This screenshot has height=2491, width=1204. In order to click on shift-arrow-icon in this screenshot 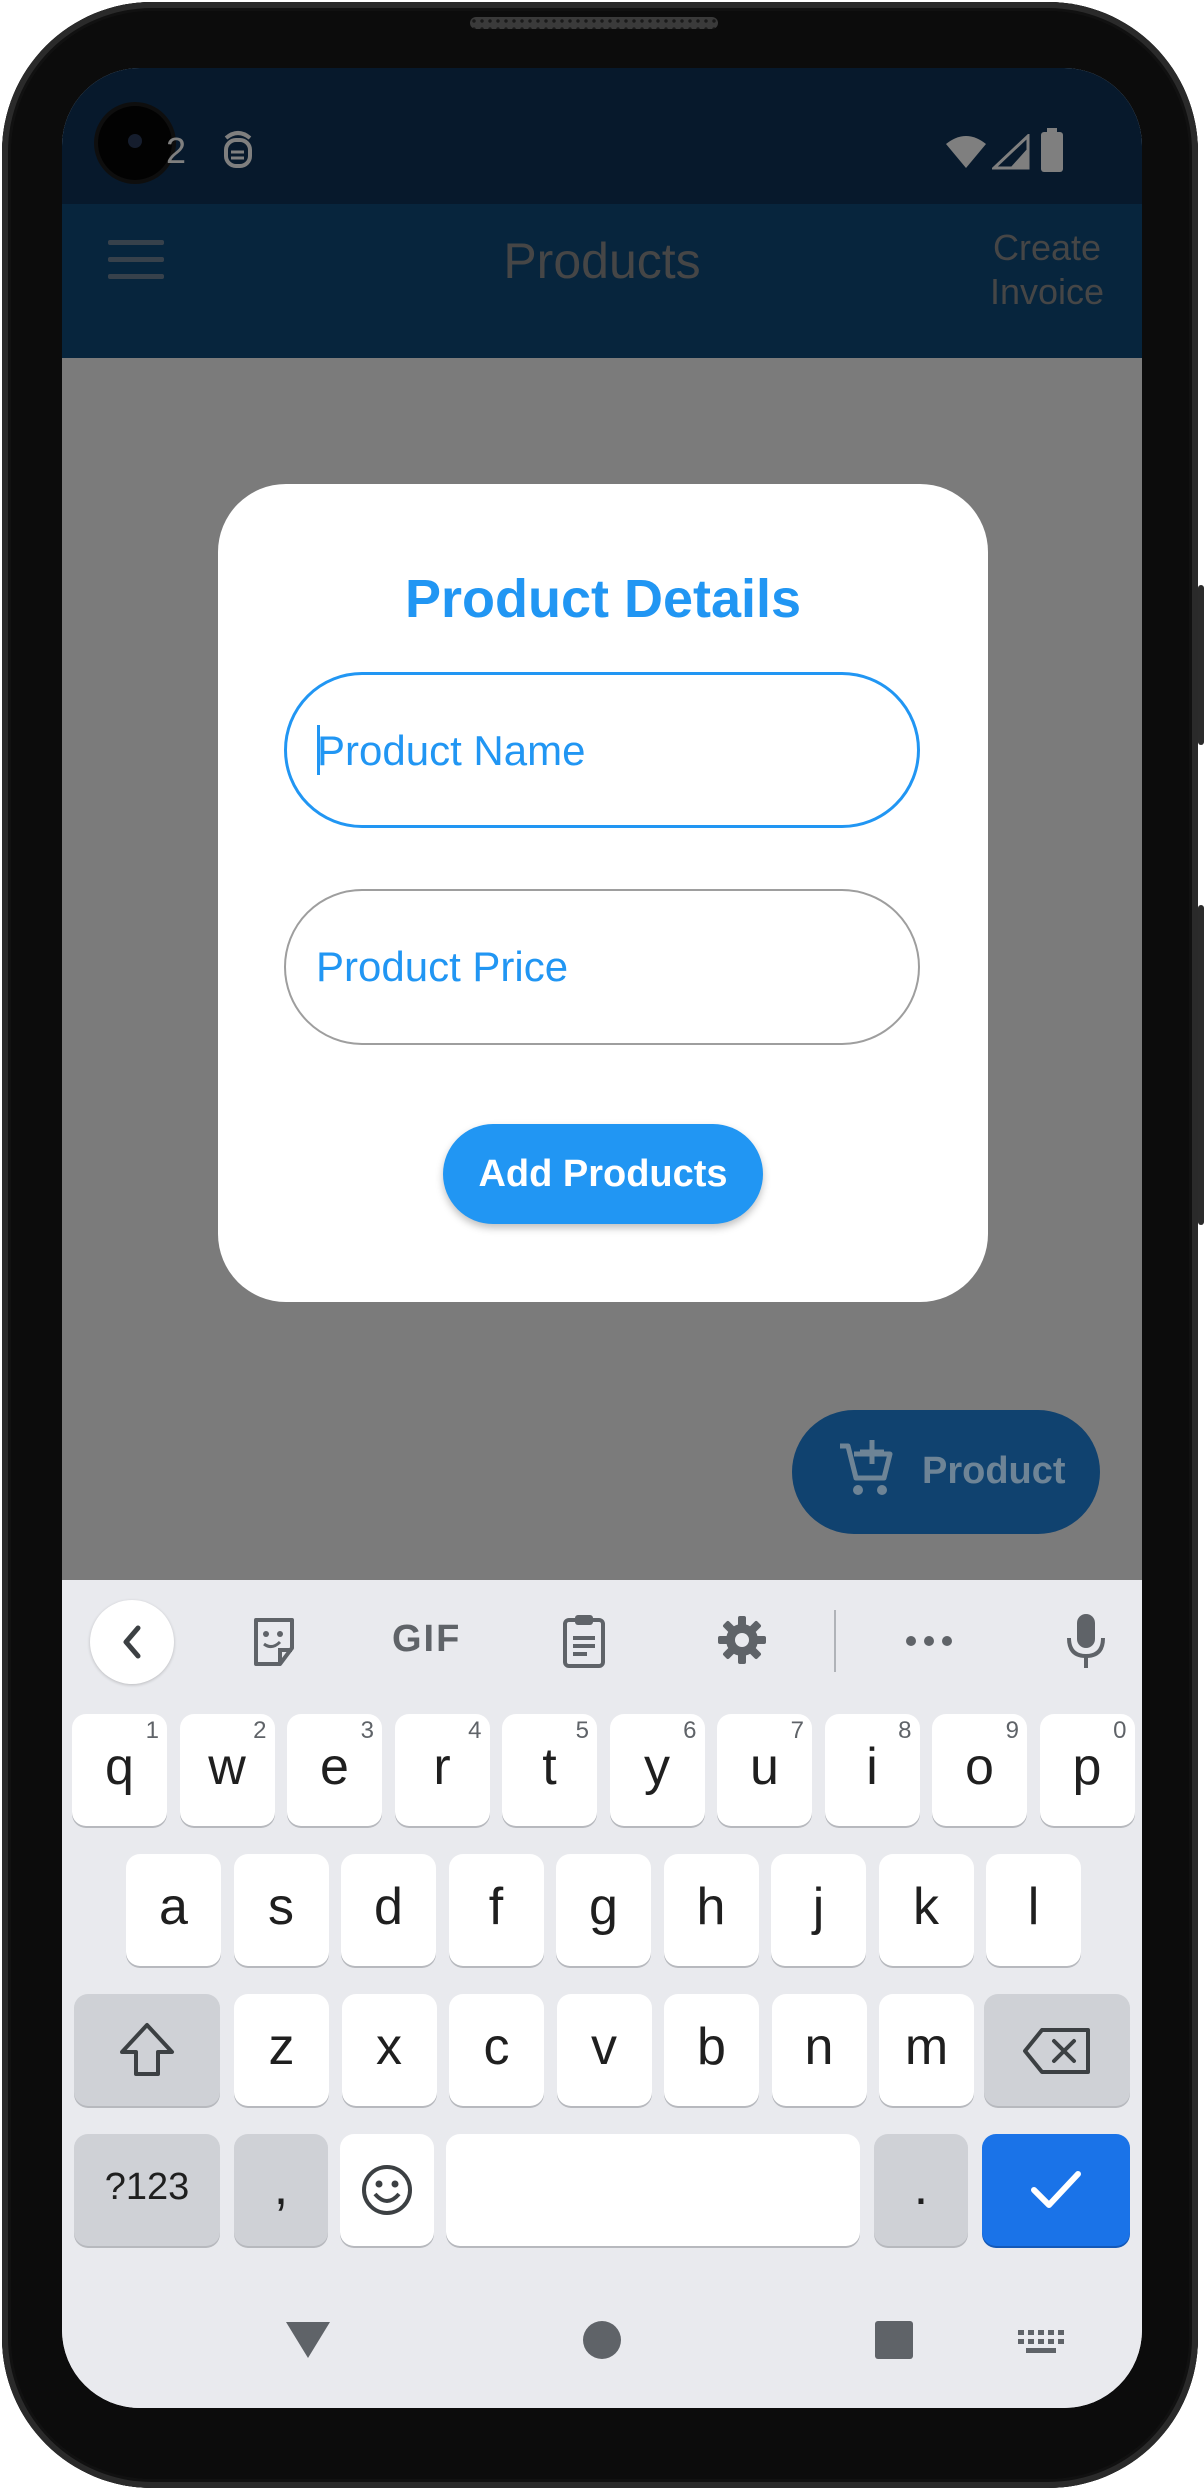, I will do `click(147, 2049)`.